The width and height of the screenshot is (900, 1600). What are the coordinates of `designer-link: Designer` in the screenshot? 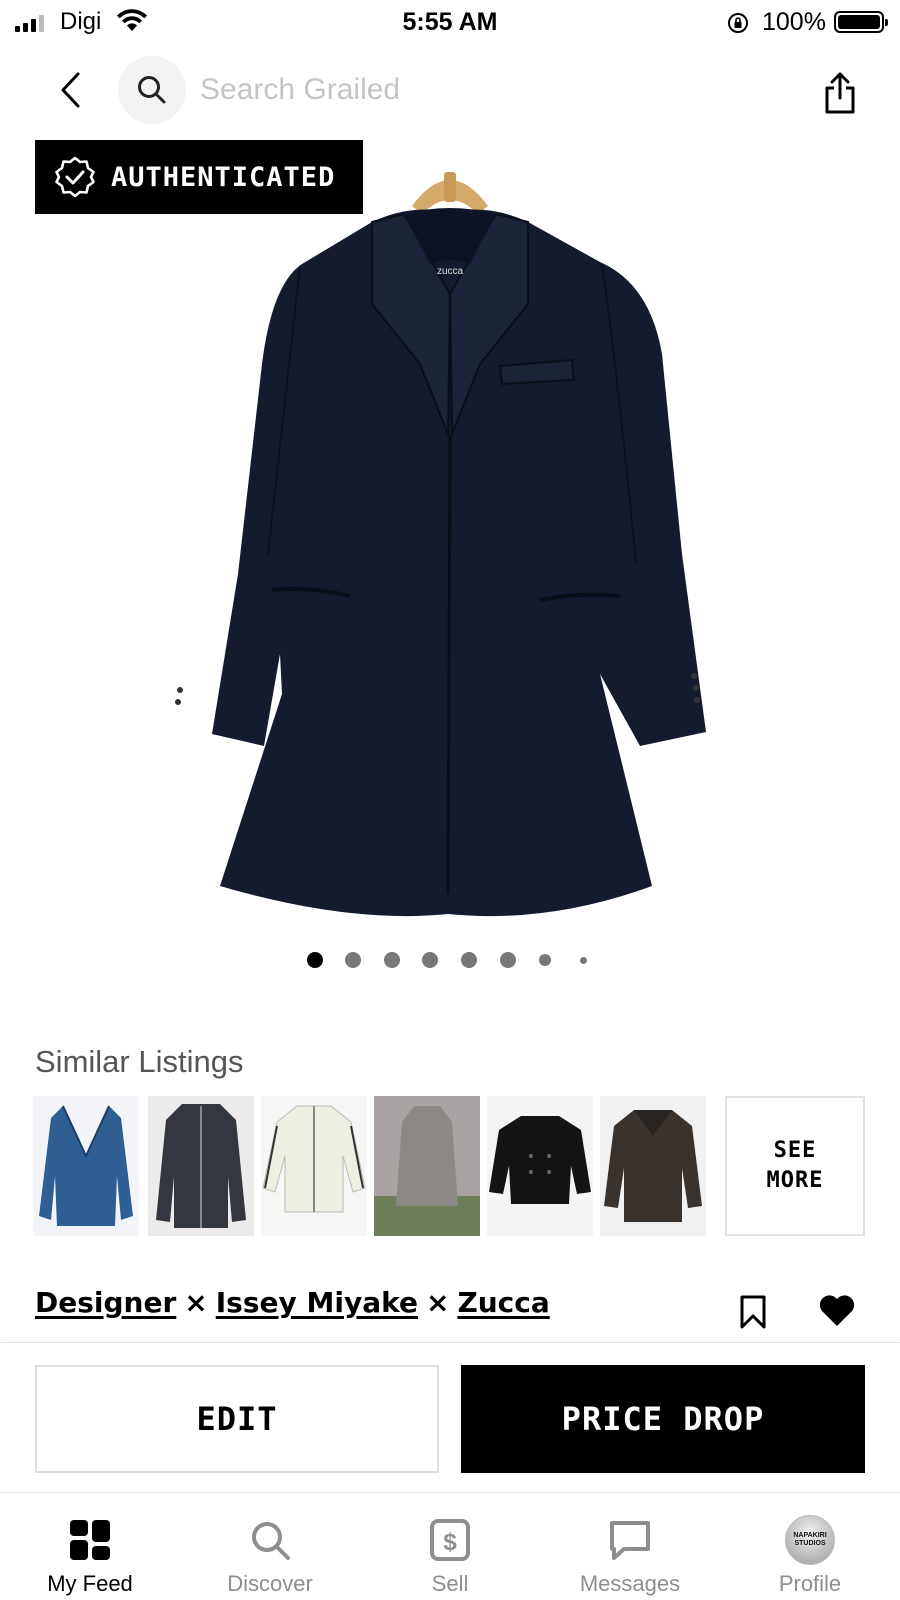 It's located at (105, 1302).